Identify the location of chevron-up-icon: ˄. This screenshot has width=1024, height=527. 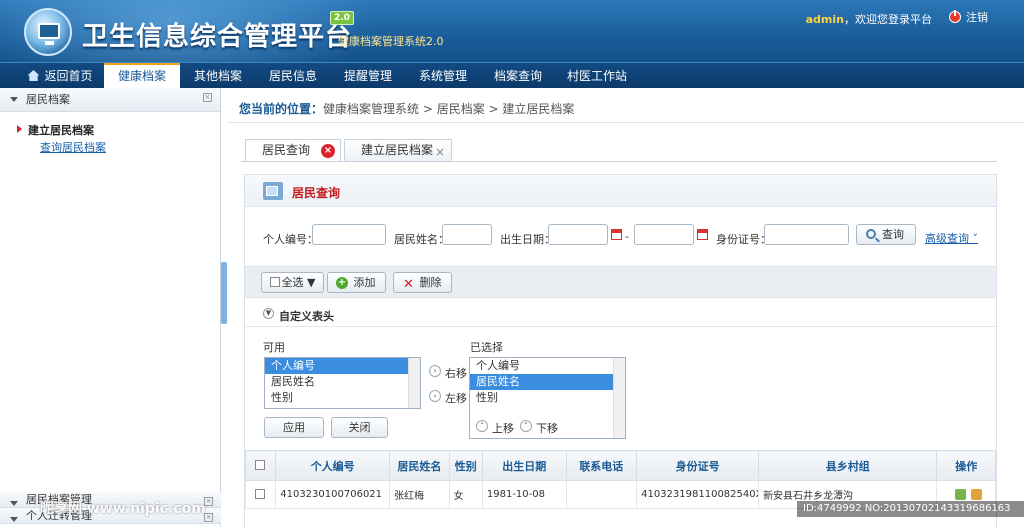
(482, 426).